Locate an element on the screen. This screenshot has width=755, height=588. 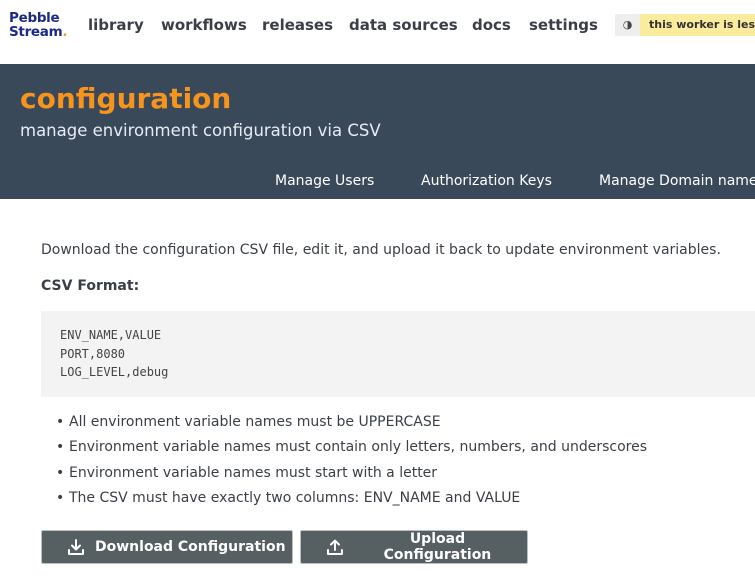
csv-format-heading: CSV Format: is located at coordinates (90, 286).